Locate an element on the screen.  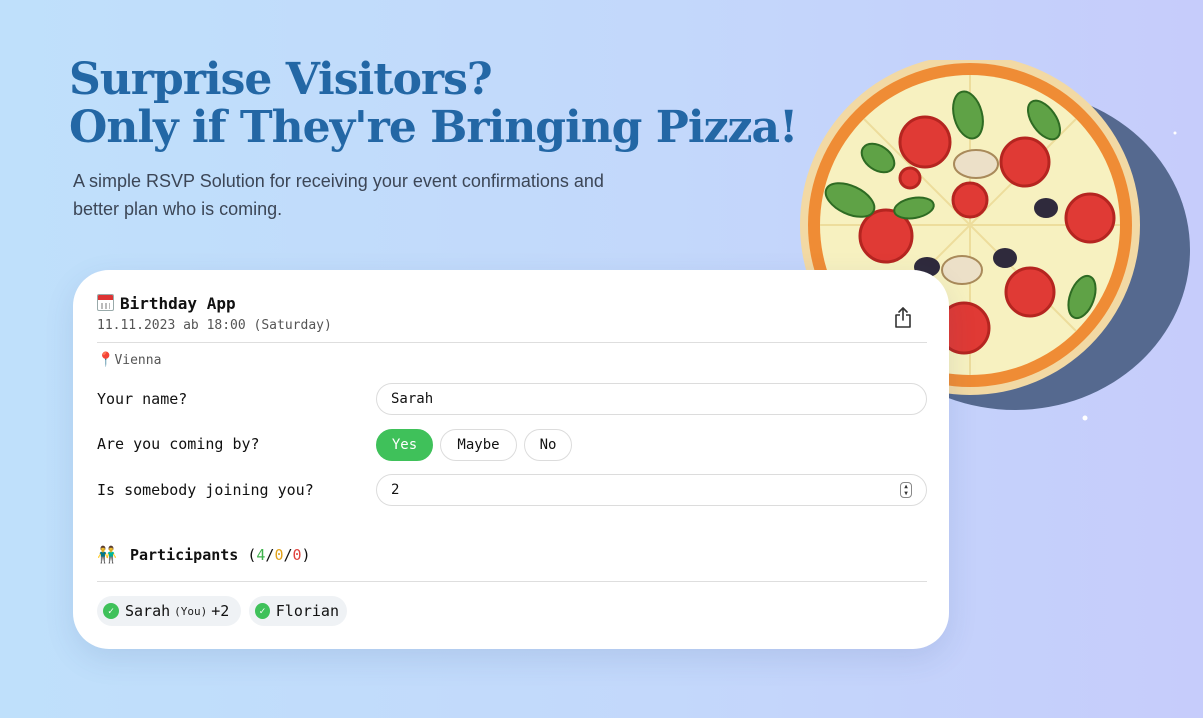
name-label: Your name? is located at coordinates (142, 399).